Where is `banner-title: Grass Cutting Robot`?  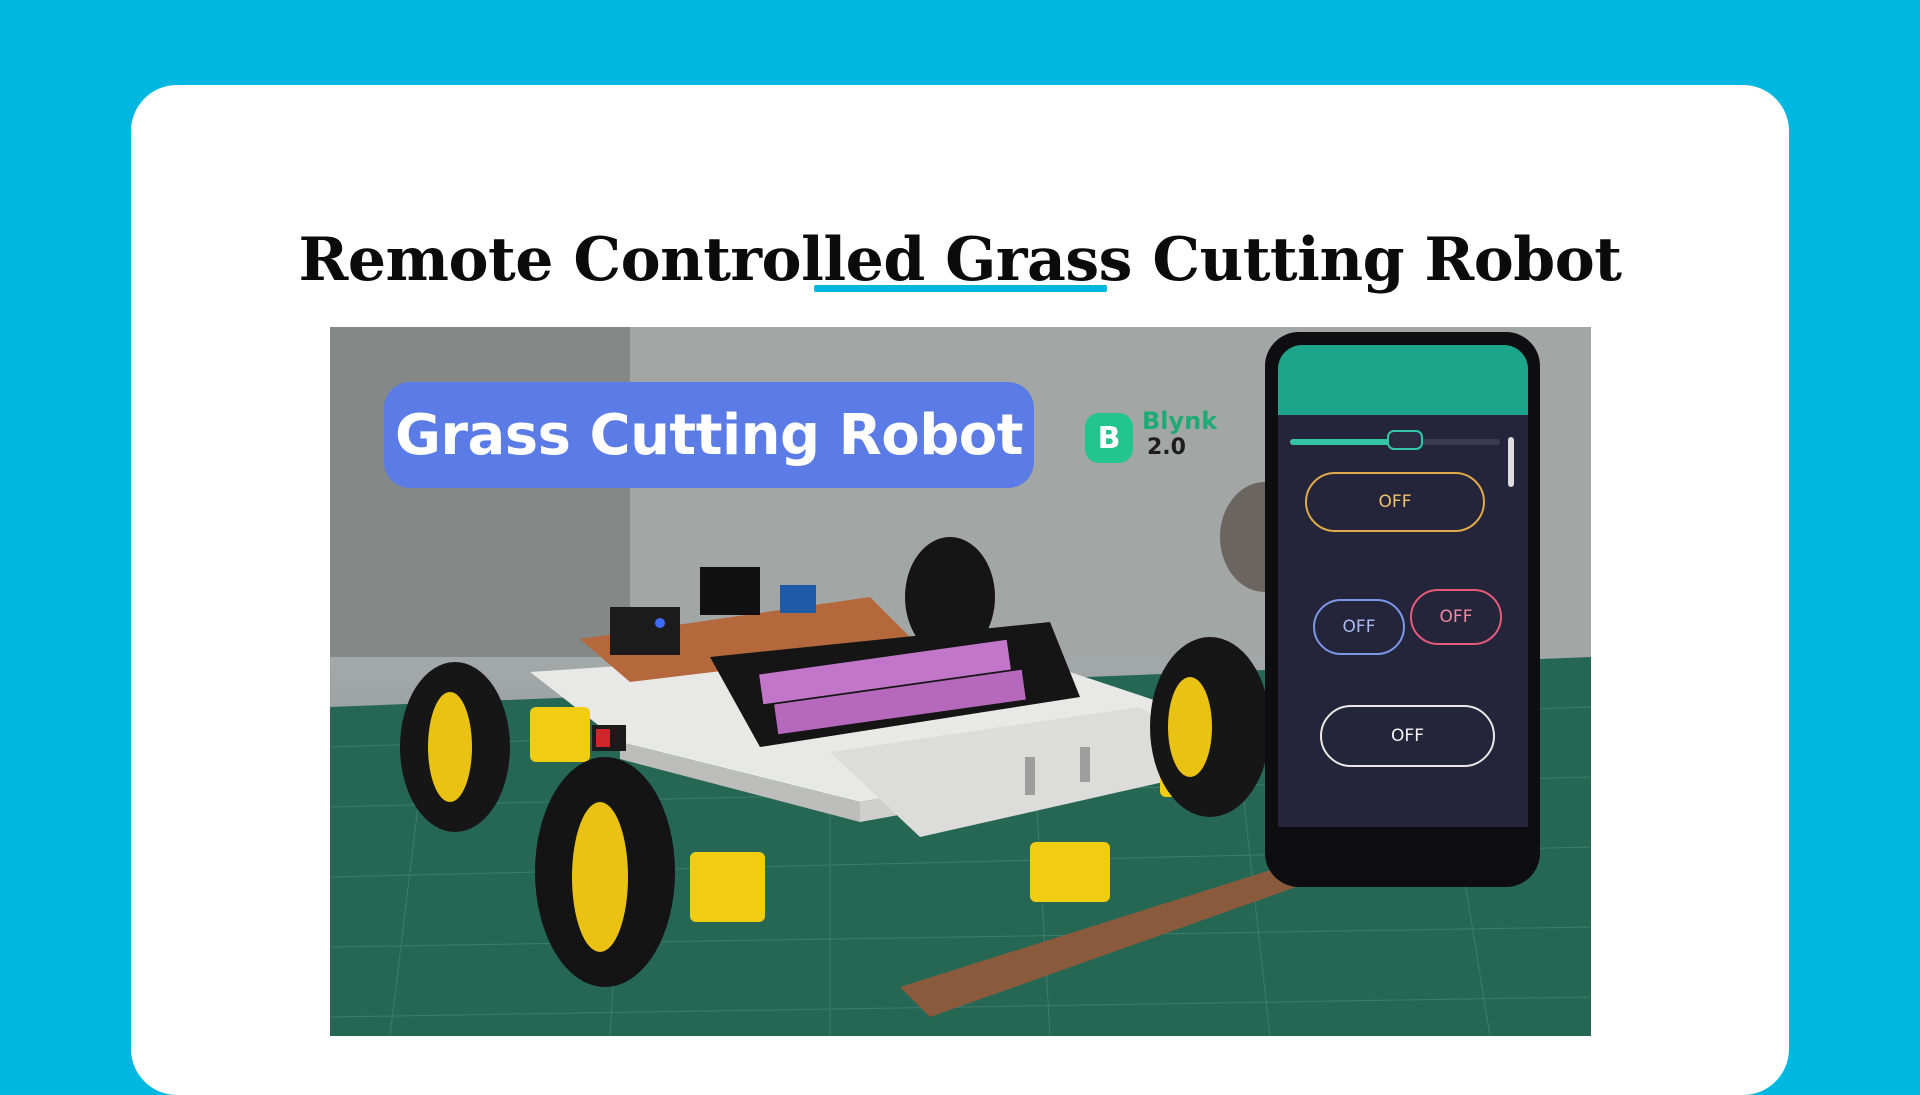
banner-title: Grass Cutting Robot is located at coordinates (709, 435).